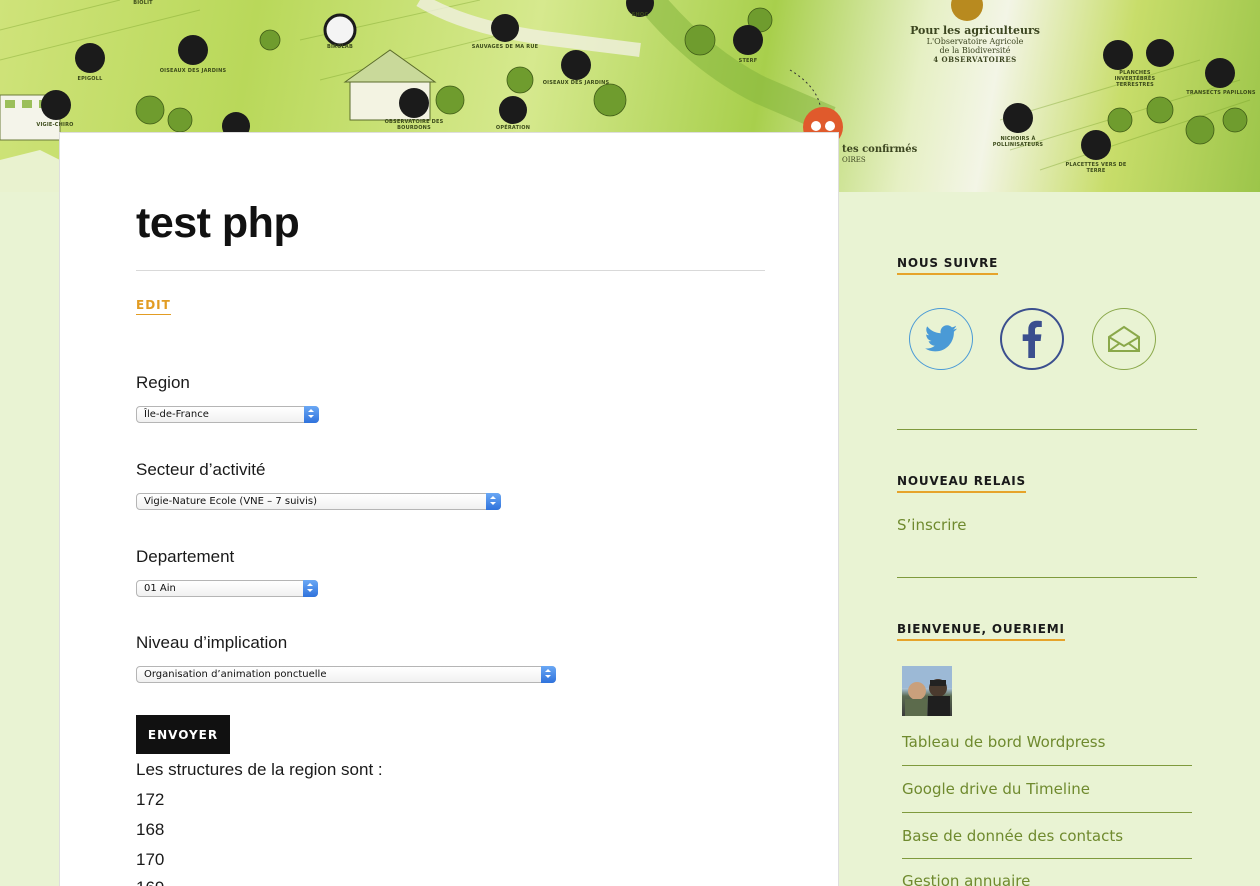 The image size is (1260, 886). Describe the element at coordinates (55, 125) in the screenshot. I see `banner-label: VIGIE-CHIRO` at that location.